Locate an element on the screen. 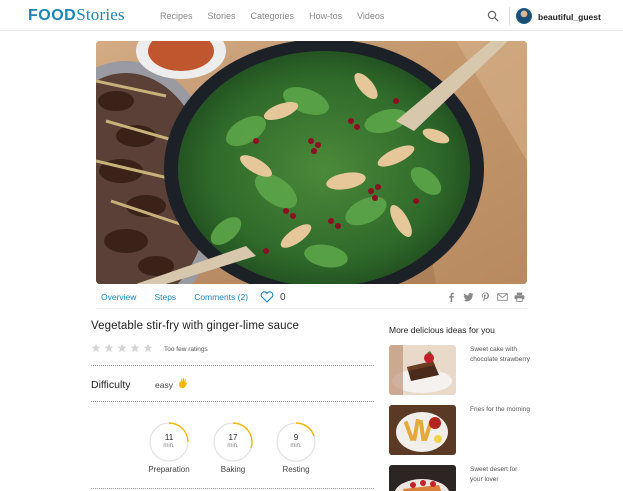  tabs-divider is located at coordinates (311, 308).